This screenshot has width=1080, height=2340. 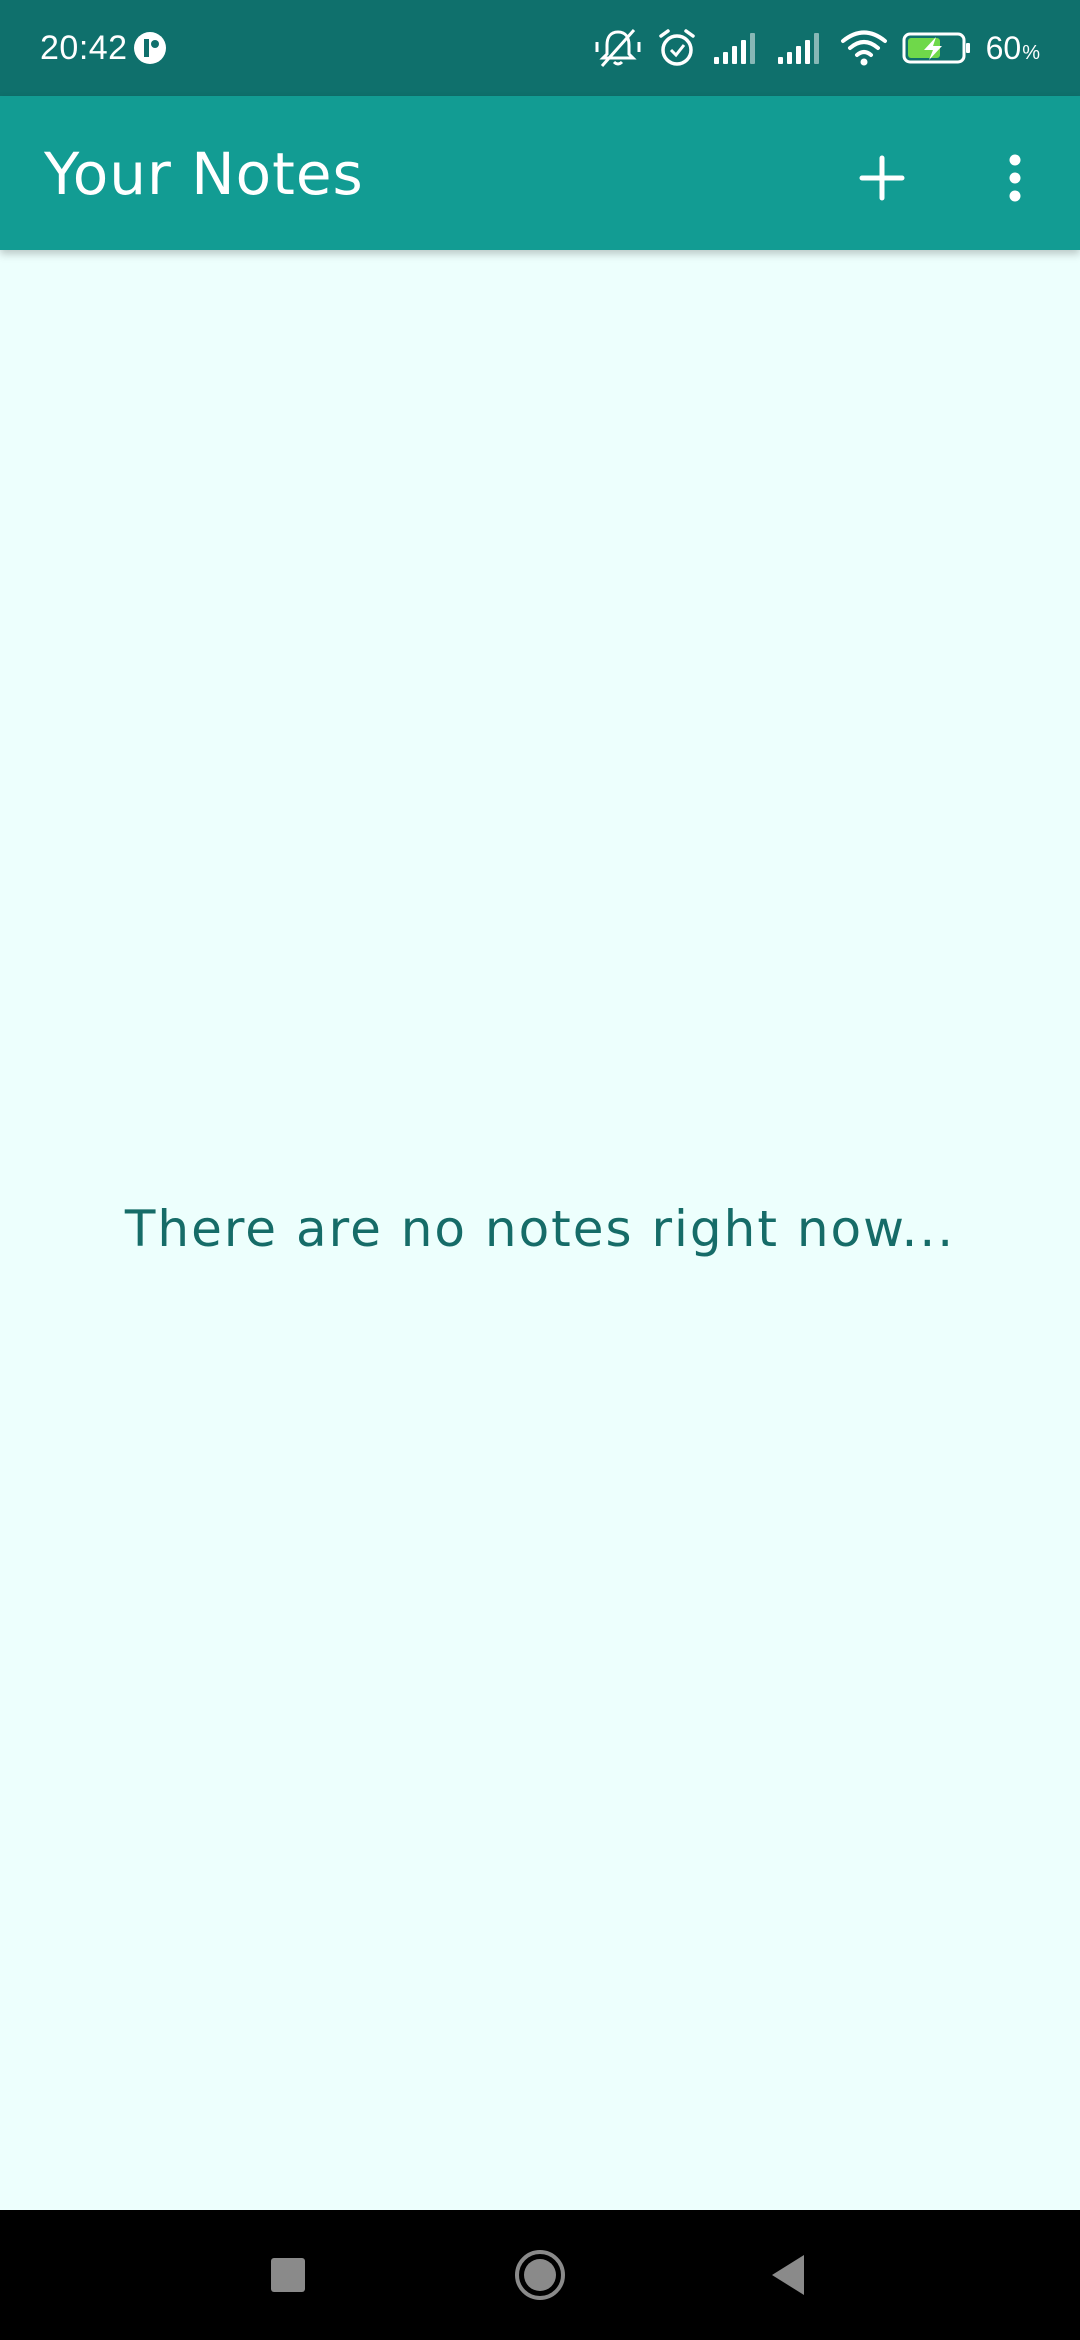 I want to click on app-title: Your Notes, so click(x=204, y=174).